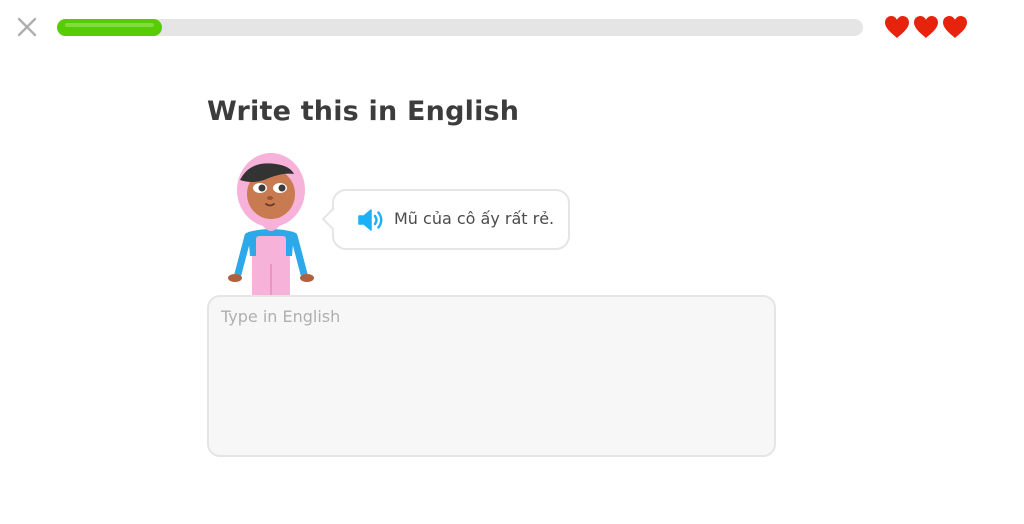 This screenshot has height=524, width=1024. I want to click on close-button, so click(27, 27).